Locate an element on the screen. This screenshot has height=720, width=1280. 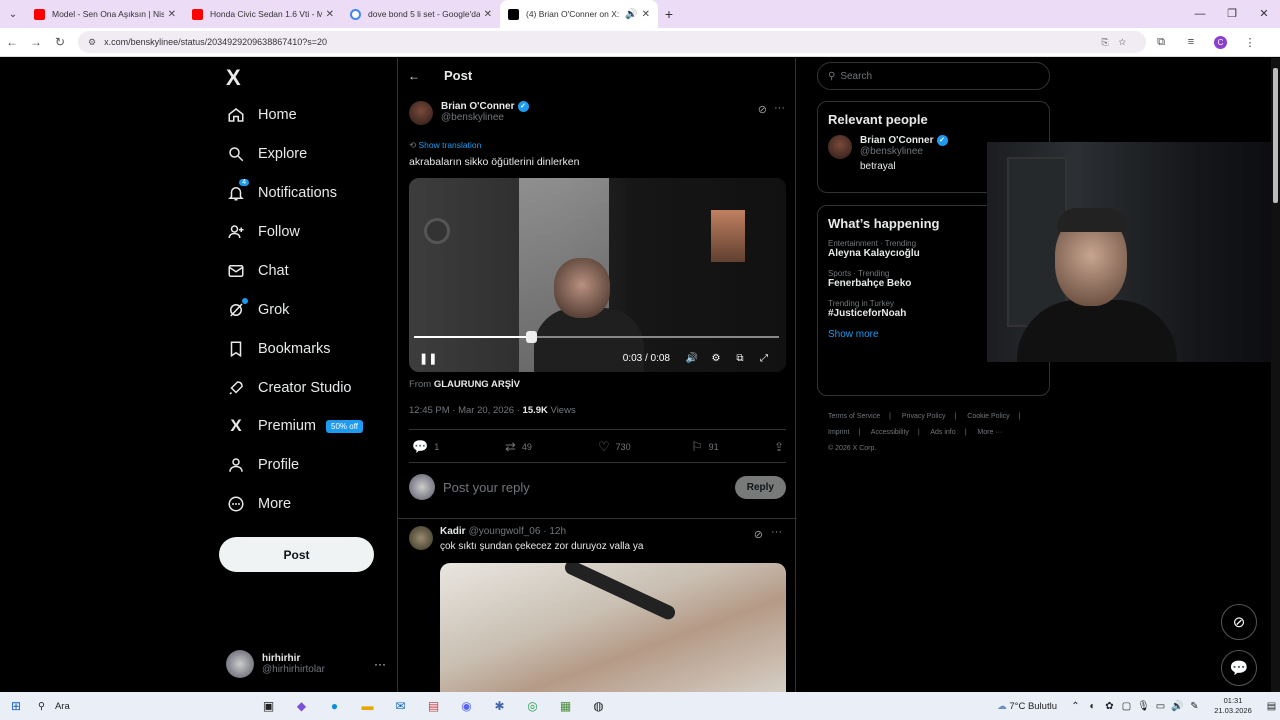
copilot-icon: ◆ is located at coordinates (301, 706).